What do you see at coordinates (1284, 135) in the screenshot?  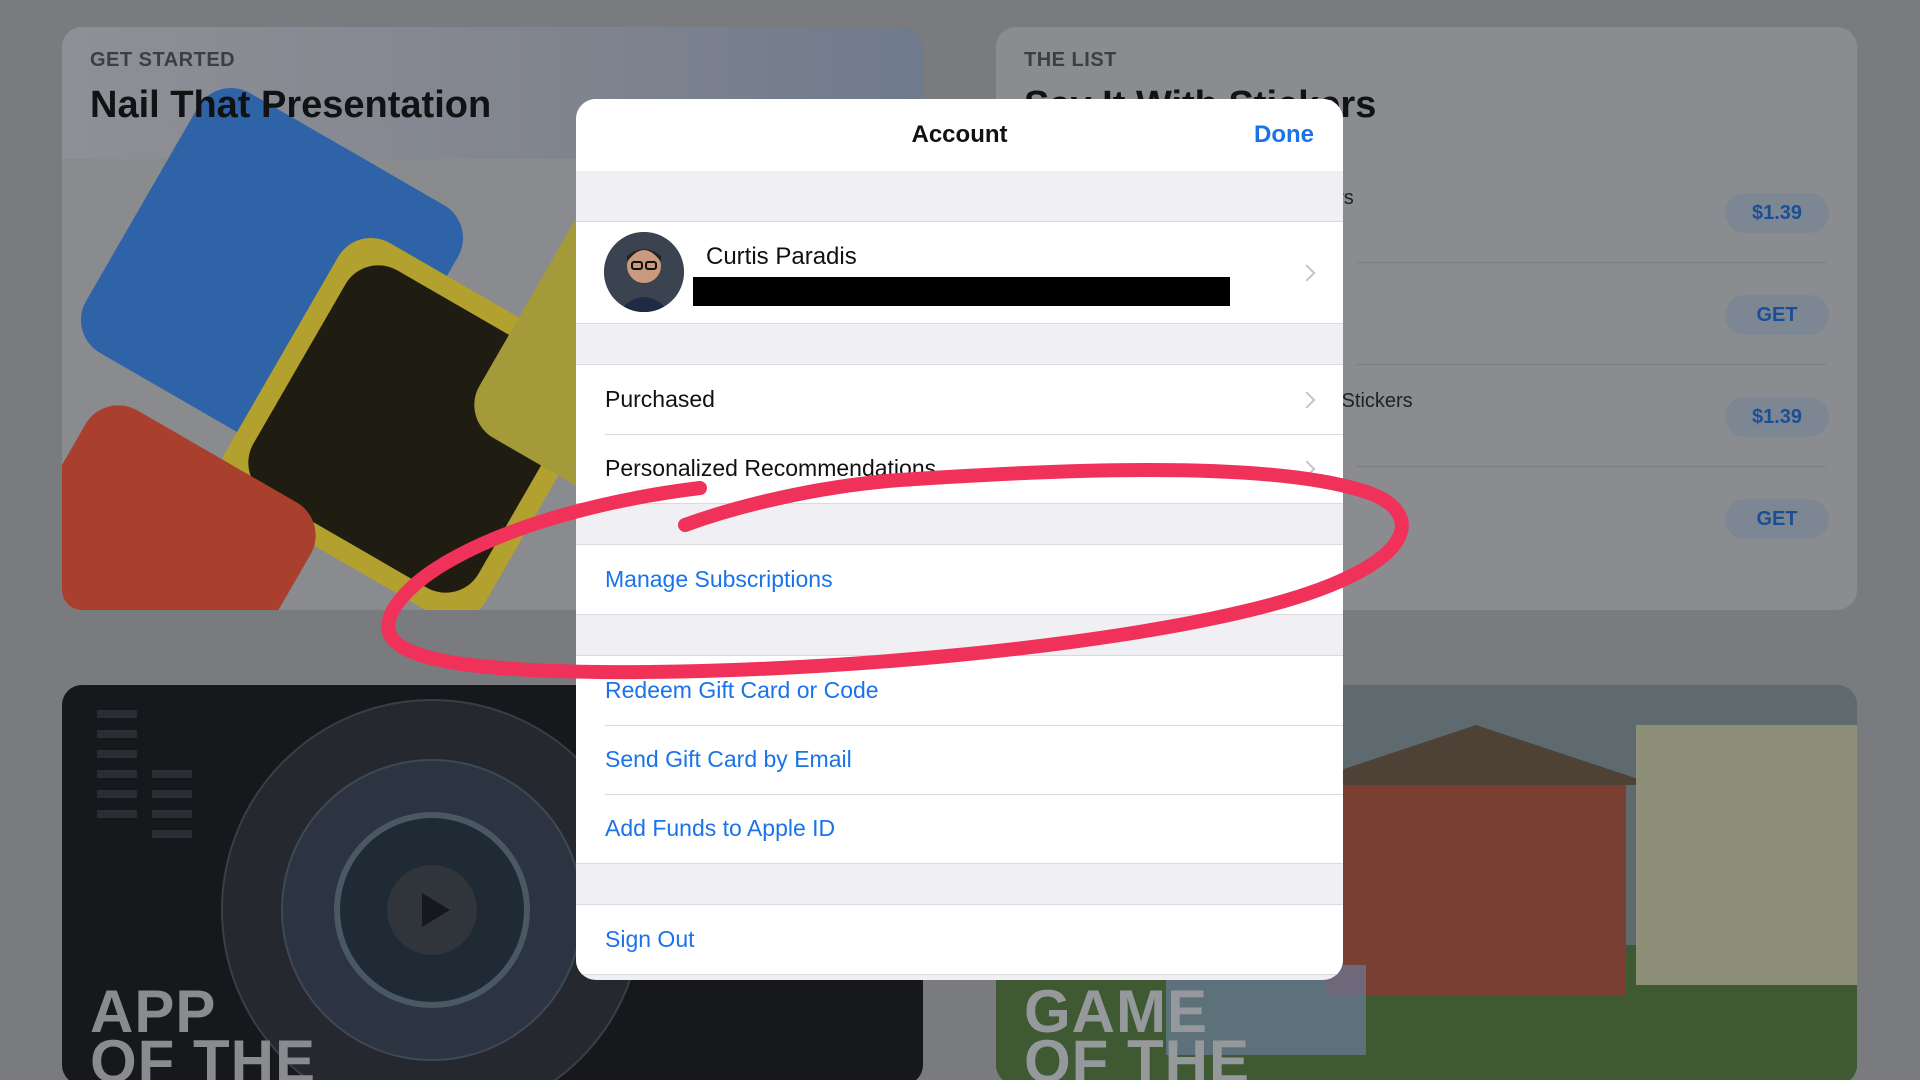 I see `done-button: Done` at bounding box center [1284, 135].